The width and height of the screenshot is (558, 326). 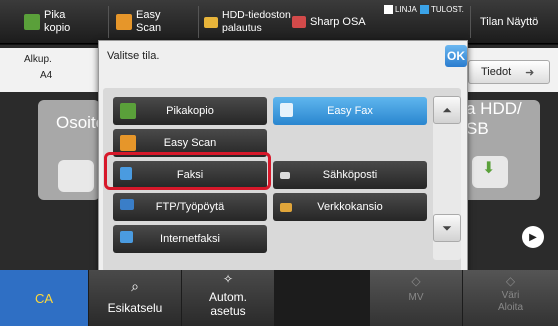 I want to click on sharp-osa-shortcut: Sharp OSA, so click(x=332, y=22).